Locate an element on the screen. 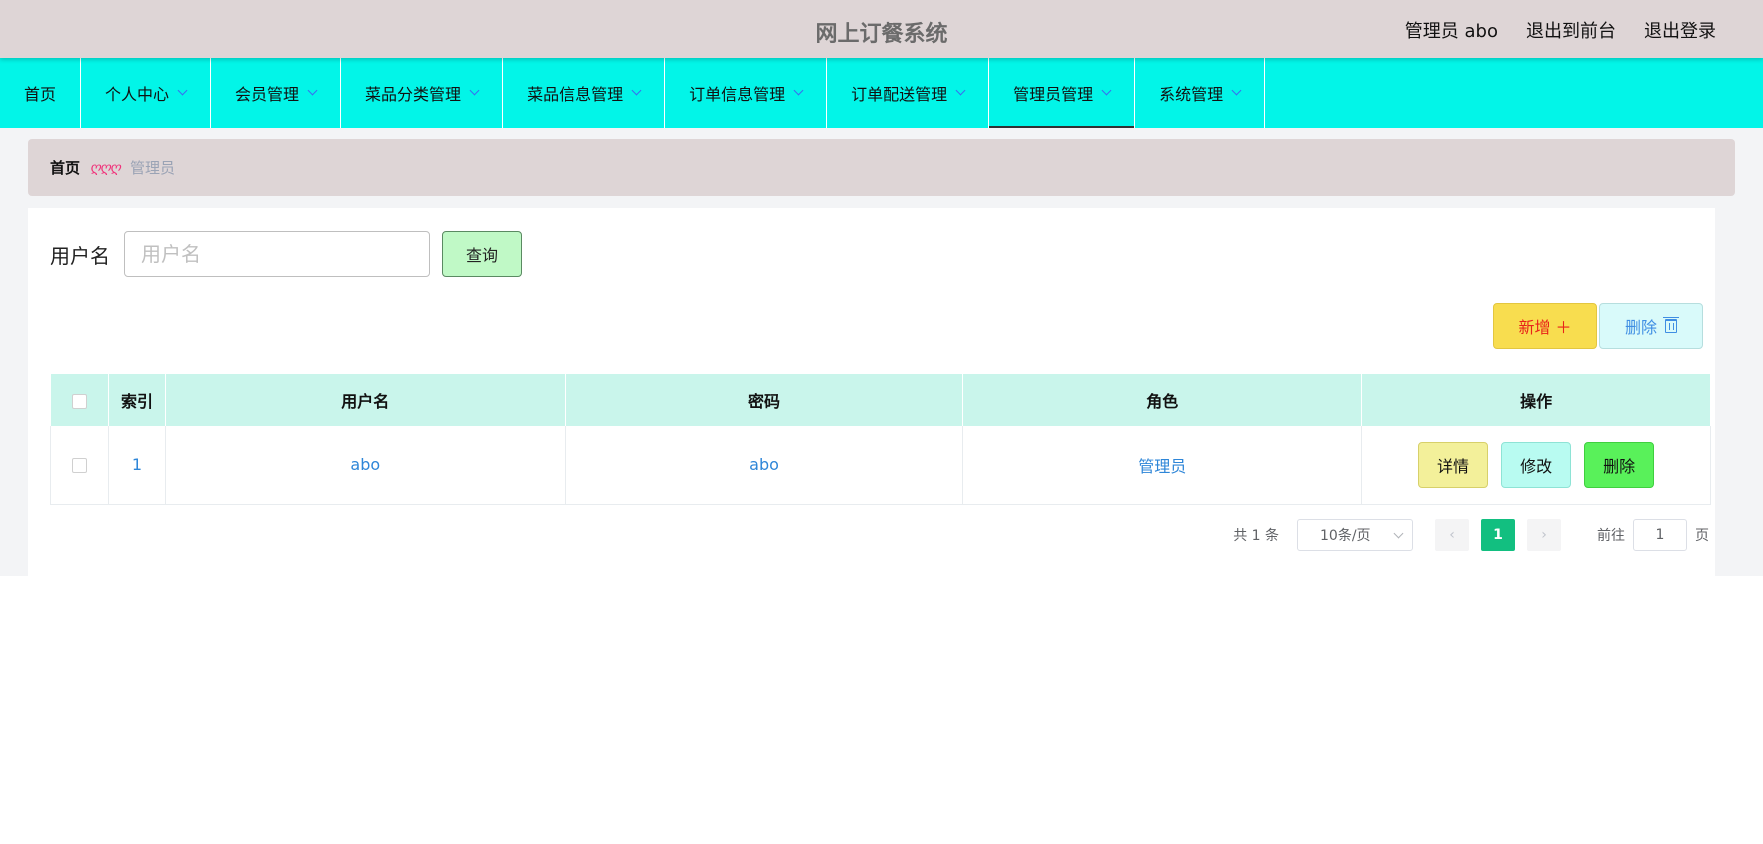 This screenshot has height=844, width=1763. column-header: 角色 is located at coordinates (1162, 400).